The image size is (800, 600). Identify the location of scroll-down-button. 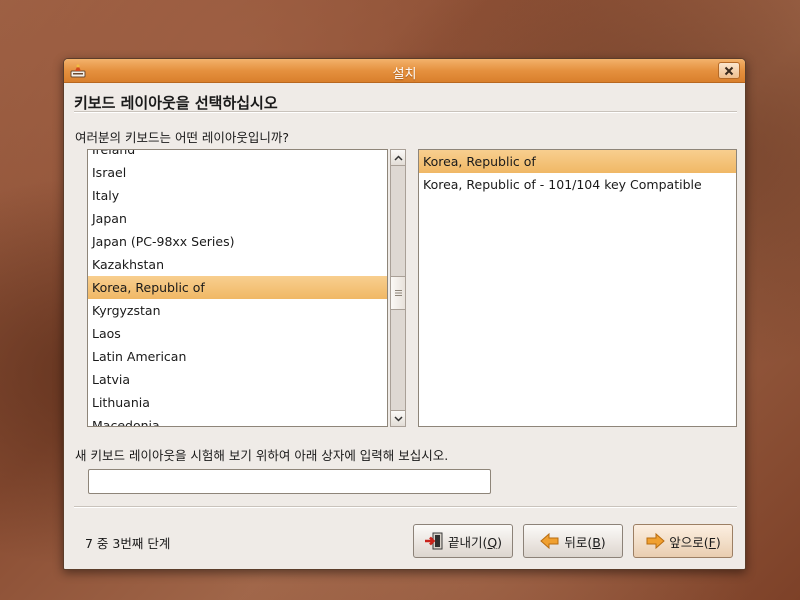
(398, 418).